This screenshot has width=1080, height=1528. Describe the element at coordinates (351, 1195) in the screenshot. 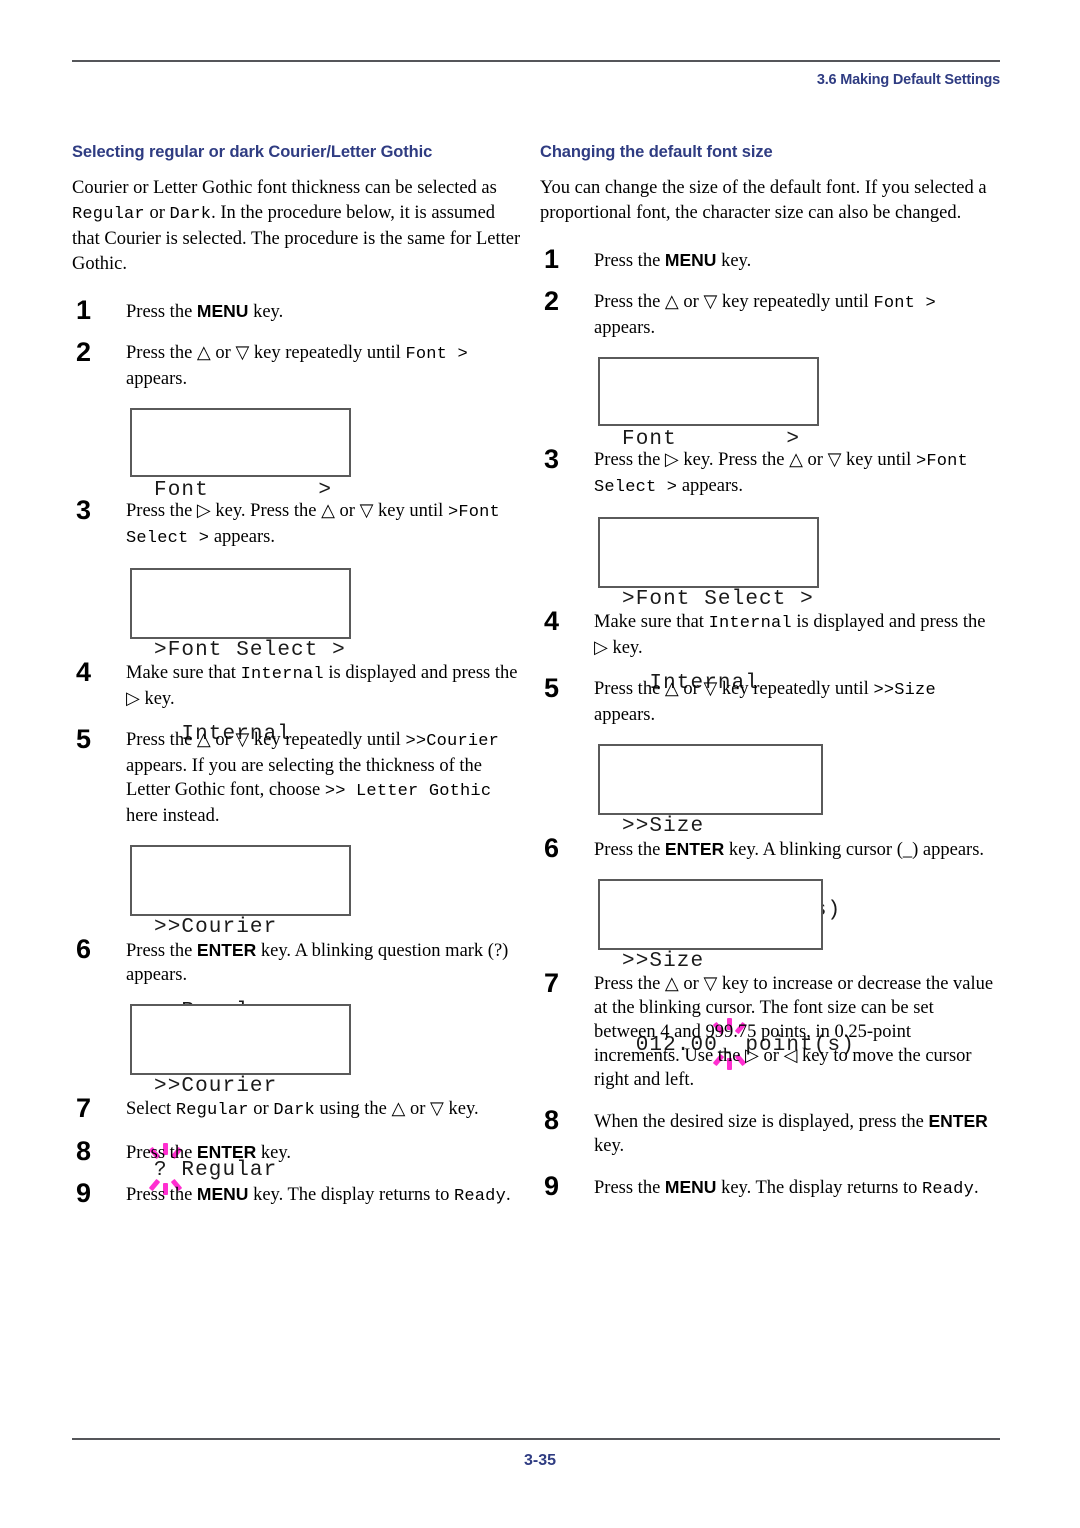

I see `s9-post1: key. The display returns to` at that location.